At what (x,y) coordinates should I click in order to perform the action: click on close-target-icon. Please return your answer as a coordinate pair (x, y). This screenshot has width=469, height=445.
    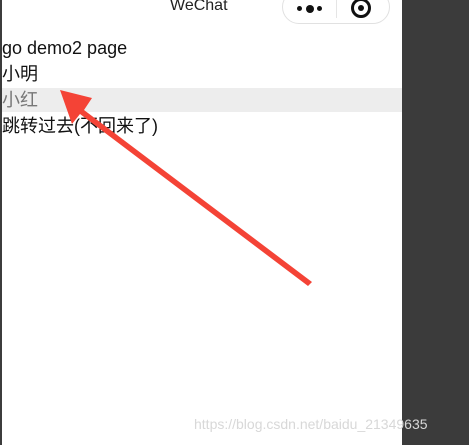
    Looking at the image, I should click on (361, 9).